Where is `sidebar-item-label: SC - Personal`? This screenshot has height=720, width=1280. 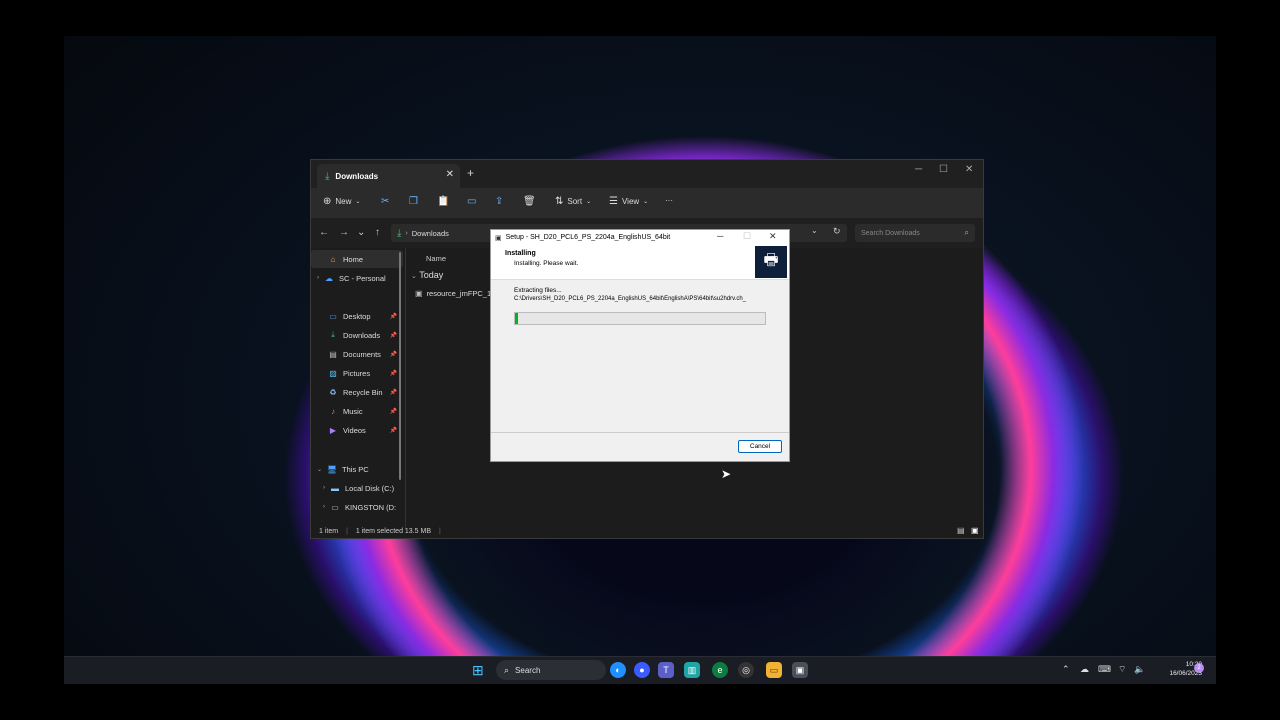
sidebar-item-label: SC - Personal is located at coordinates (362, 278).